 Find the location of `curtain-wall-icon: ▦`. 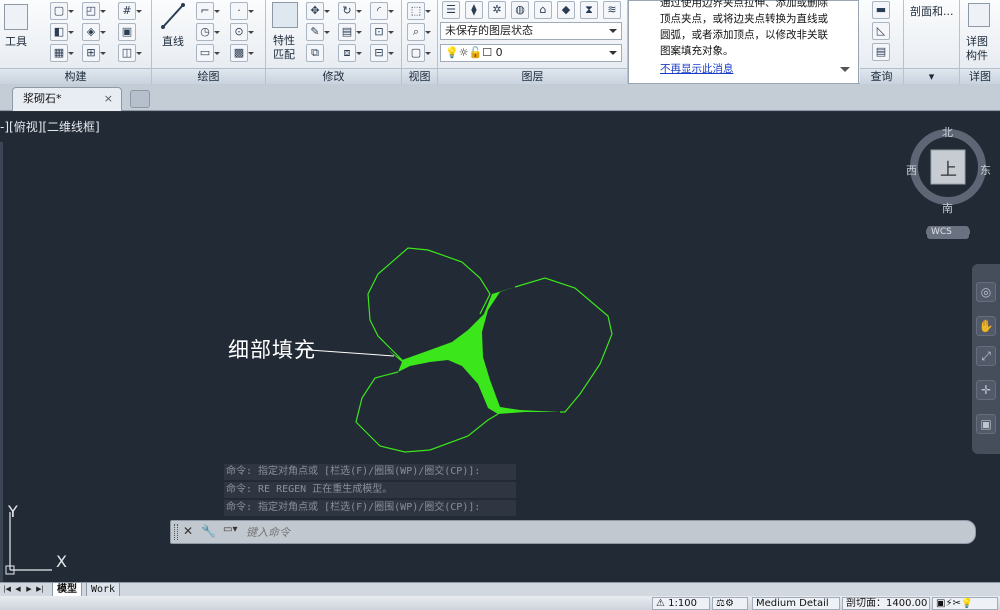

curtain-wall-icon: ▦ is located at coordinates (62, 53).